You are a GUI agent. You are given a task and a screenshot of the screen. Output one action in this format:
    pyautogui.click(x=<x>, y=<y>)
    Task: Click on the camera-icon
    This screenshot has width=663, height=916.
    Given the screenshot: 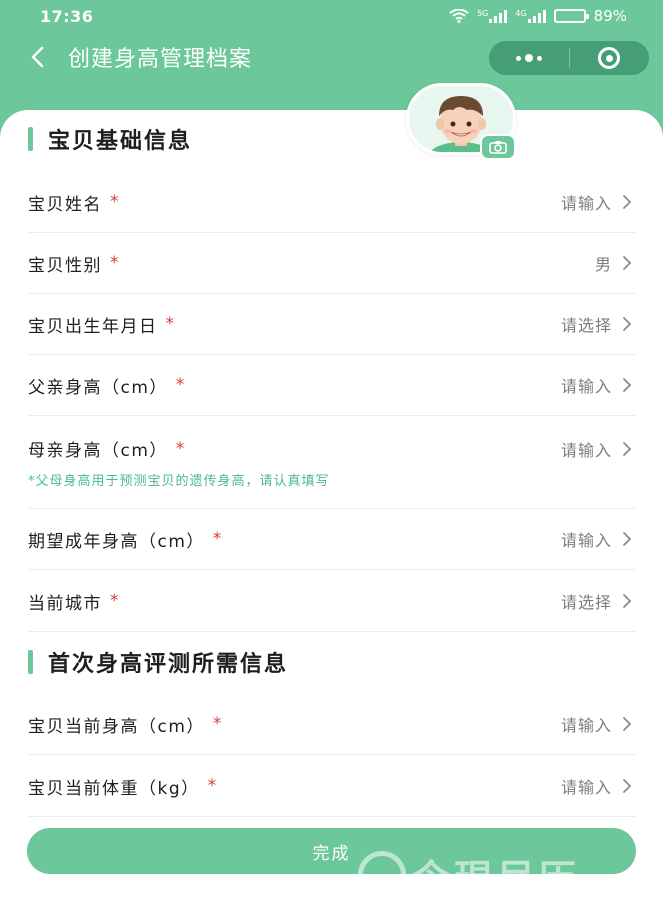 What is the action you would take?
    pyautogui.click(x=498, y=147)
    